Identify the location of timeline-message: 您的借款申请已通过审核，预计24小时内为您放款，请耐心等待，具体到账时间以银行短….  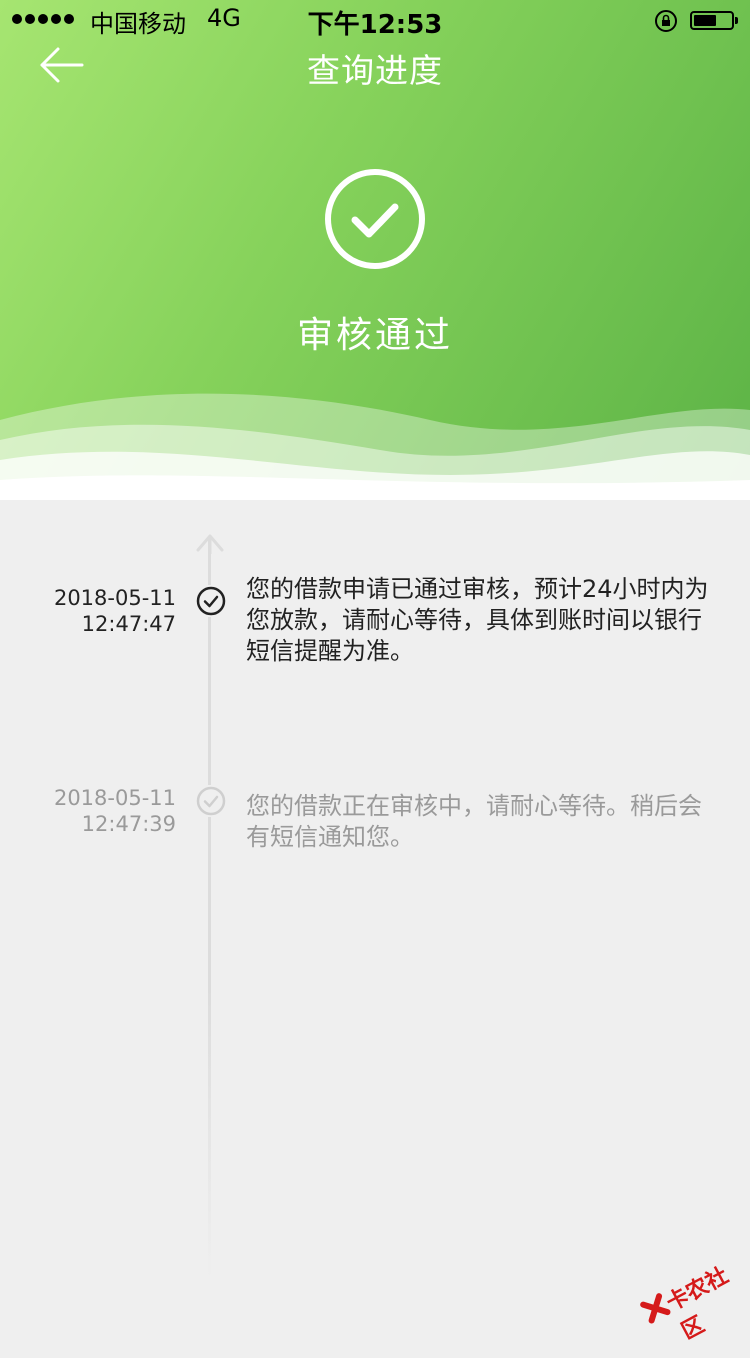
(477, 620).